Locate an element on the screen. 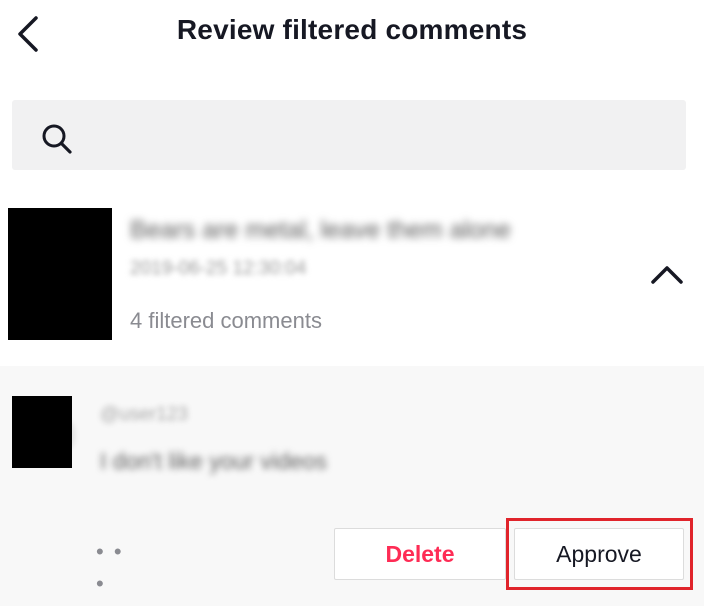 This screenshot has height=606, width=704. comment-text: I don't like your videos is located at coordinates (213, 461).